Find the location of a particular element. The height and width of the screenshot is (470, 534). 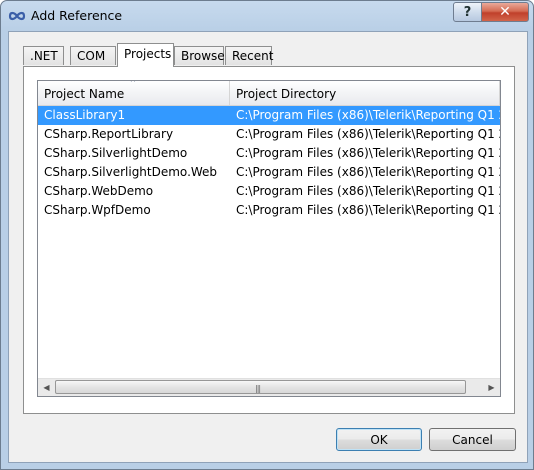

column-header-project-directory: Project Directory is located at coordinates (365, 93).